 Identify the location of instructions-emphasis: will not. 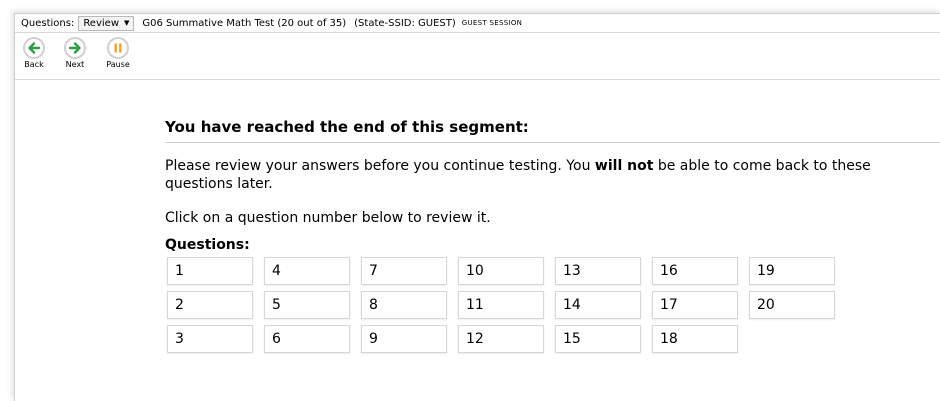
(624, 166).